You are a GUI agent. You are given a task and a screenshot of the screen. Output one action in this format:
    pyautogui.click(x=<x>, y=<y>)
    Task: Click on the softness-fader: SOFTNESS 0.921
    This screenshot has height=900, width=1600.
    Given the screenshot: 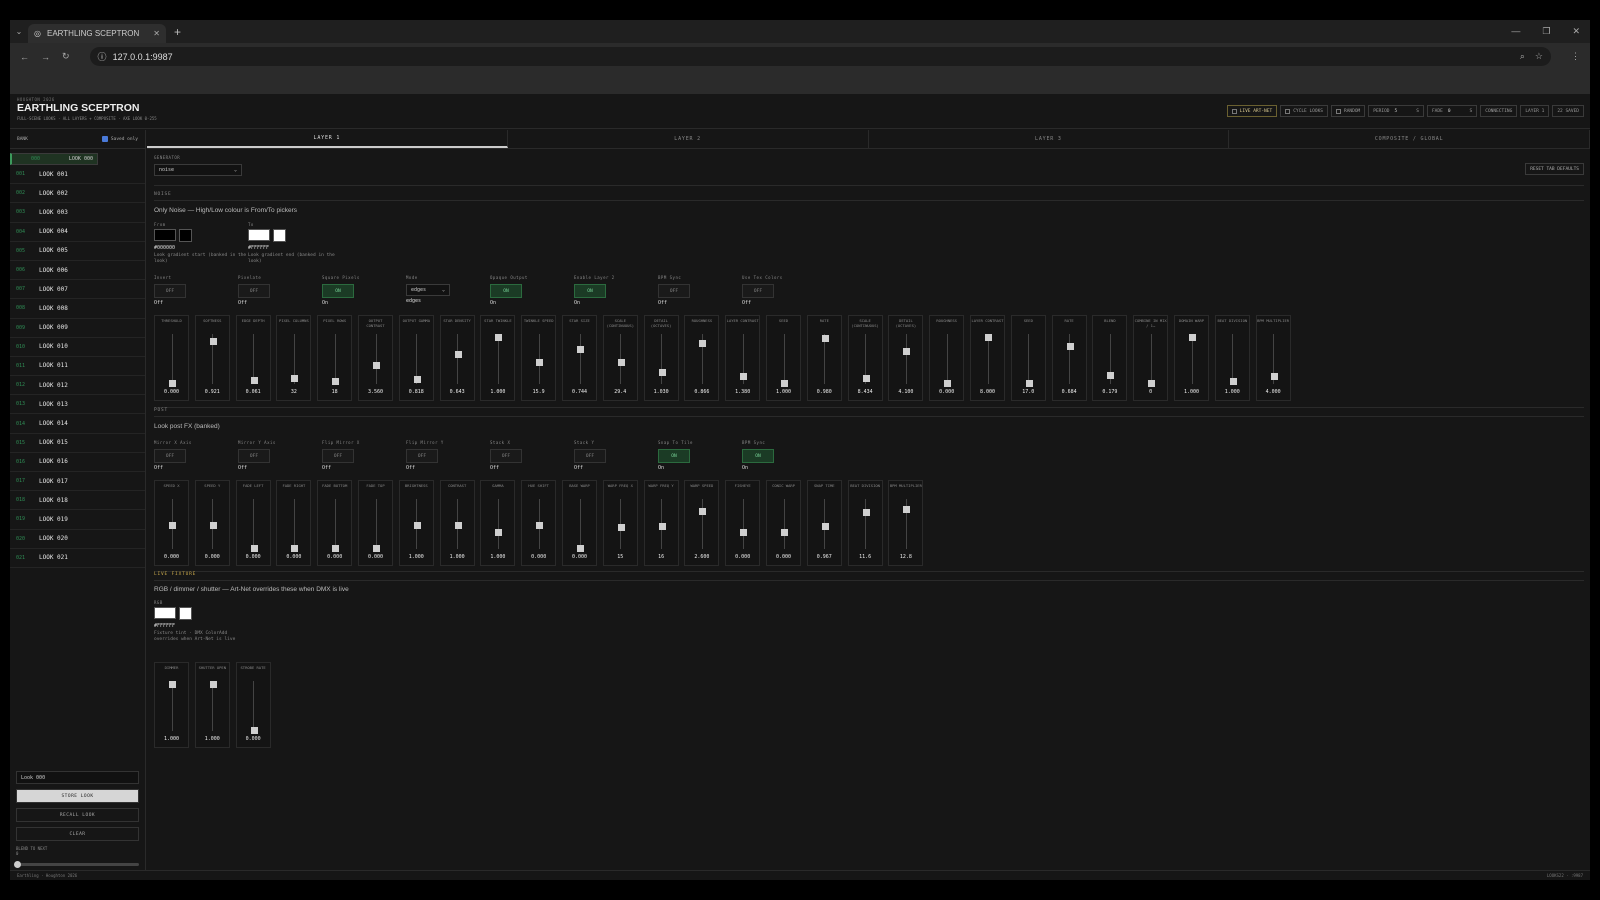 What is the action you would take?
    pyautogui.click(x=212, y=358)
    